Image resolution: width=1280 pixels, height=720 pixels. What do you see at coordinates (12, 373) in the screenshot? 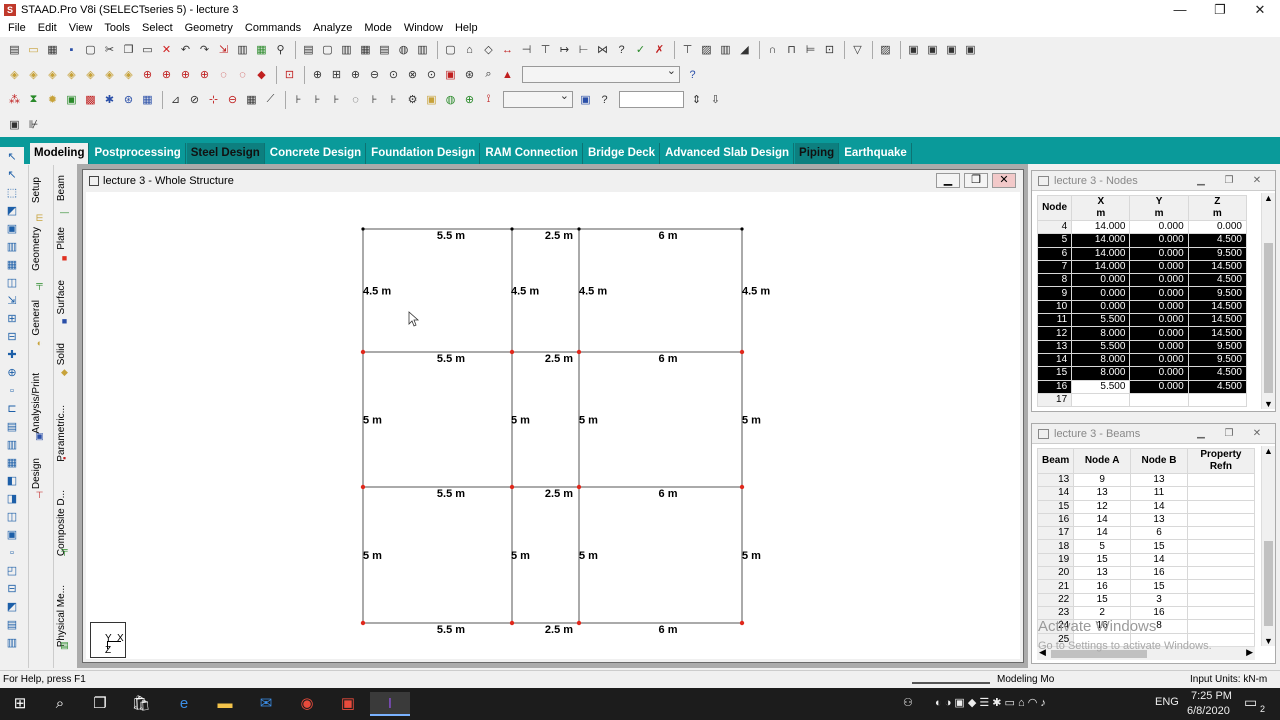
I see `add-b-icon: ⊕` at bounding box center [12, 373].